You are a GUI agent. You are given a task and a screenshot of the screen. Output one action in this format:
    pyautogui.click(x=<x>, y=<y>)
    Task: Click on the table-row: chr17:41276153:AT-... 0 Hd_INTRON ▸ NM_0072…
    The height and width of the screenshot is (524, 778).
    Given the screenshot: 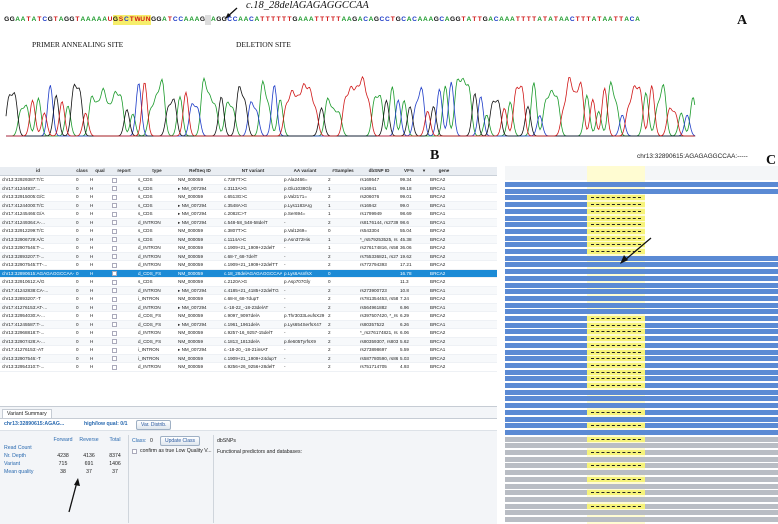 What is the action you would take?
    pyautogui.click(x=248, y=307)
    